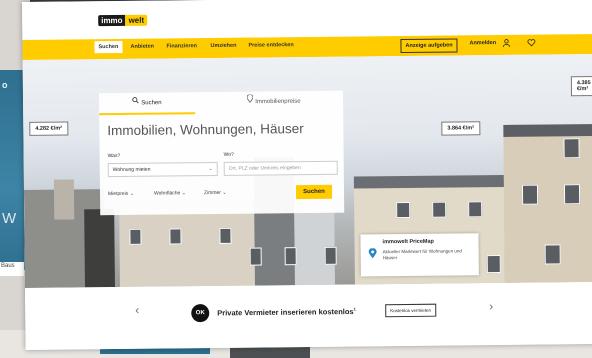 Image resolution: width=592 pixels, height=358 pixels. I want to click on tab-suchen-label: Suchen, so click(151, 103).